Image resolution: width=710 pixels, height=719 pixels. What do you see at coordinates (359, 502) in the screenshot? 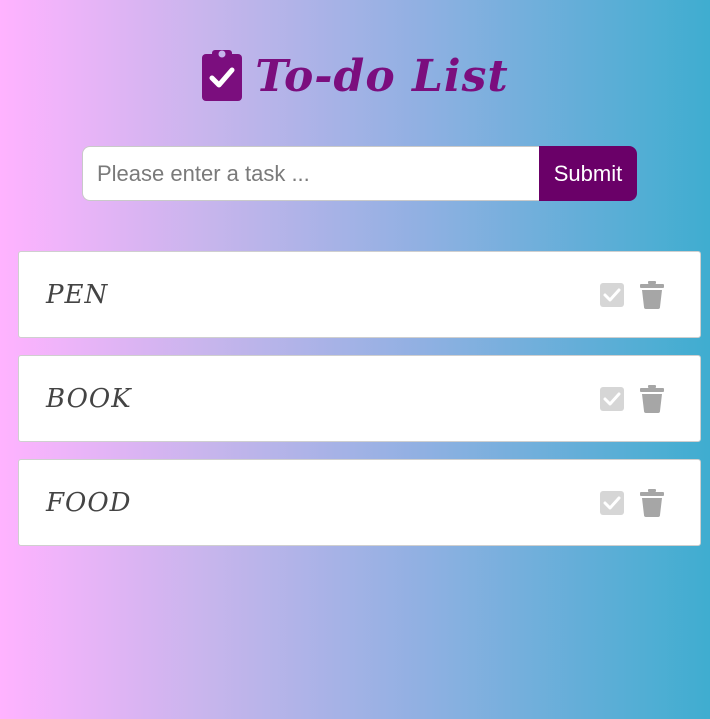
I see `task-item: FOOD` at bounding box center [359, 502].